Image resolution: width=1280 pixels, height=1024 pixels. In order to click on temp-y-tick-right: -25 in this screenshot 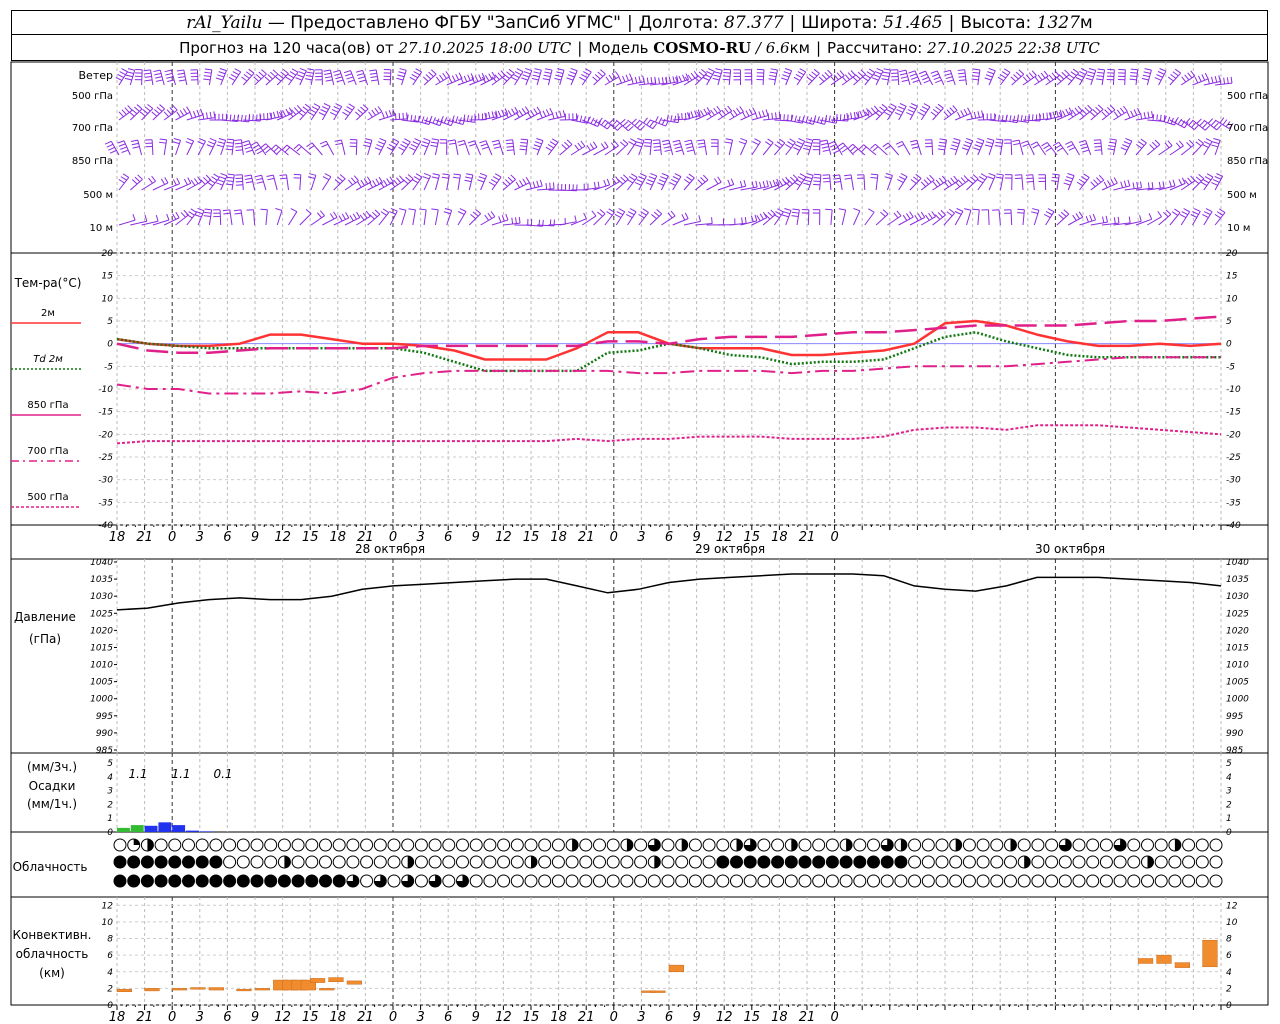, I will do `click(1233, 458)`.